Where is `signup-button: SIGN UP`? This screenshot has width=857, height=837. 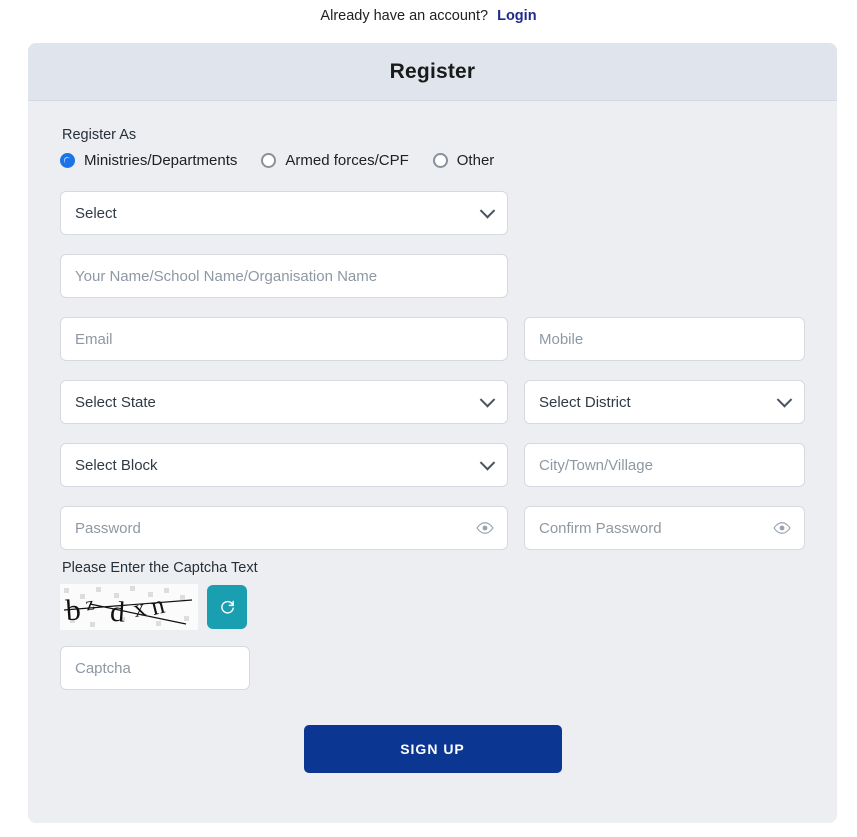 signup-button: SIGN UP is located at coordinates (432, 749).